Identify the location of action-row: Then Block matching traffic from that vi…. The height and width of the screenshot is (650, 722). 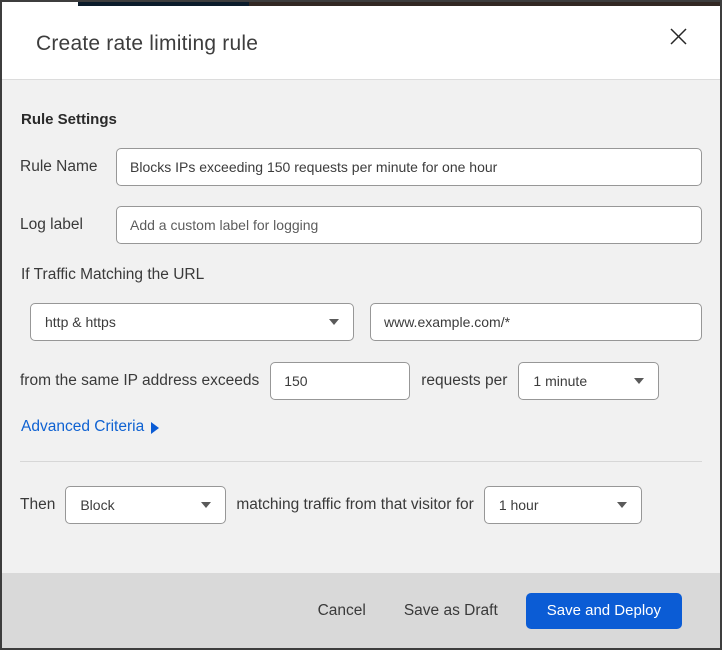
(361, 505).